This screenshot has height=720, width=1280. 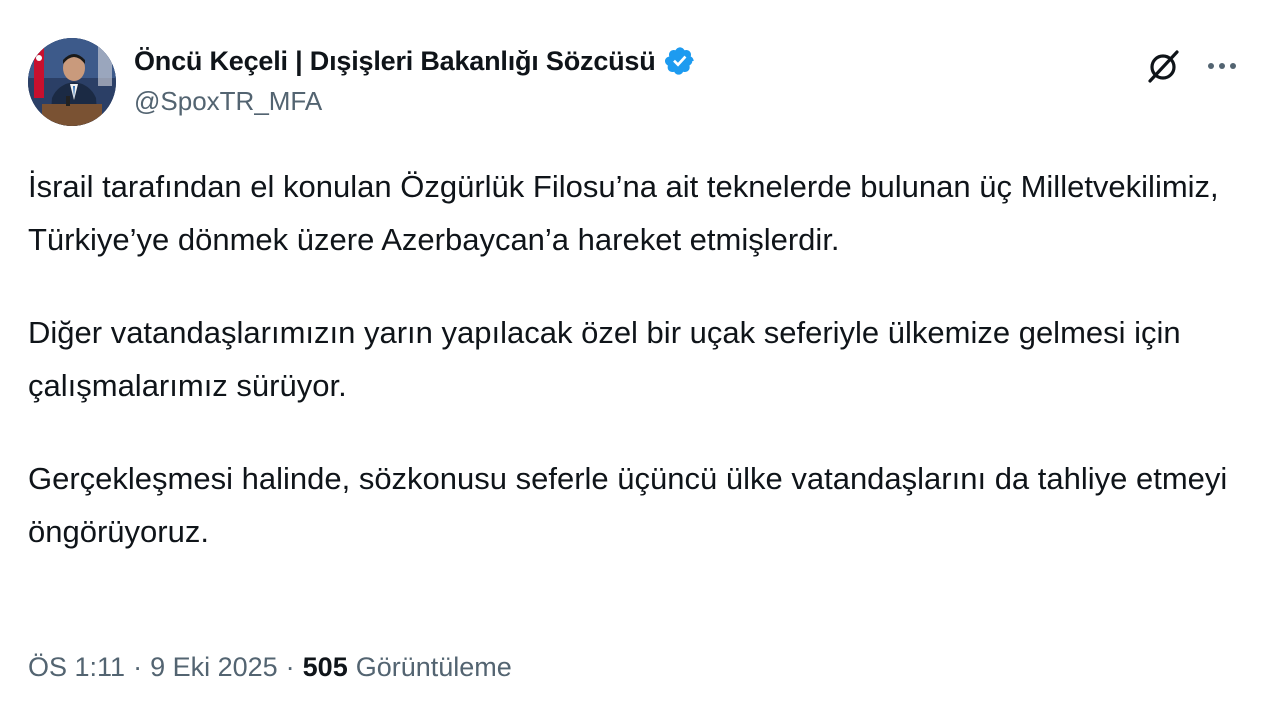 I want to click on verified-badge-icon, so click(x=680, y=61).